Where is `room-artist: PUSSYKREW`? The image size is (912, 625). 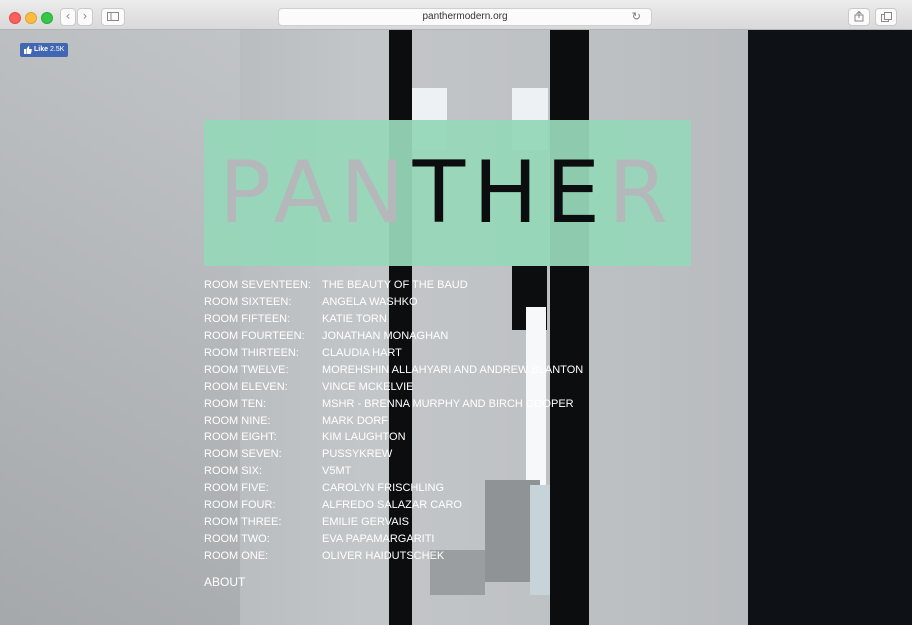 room-artist: PUSSYKREW is located at coordinates (357, 454).